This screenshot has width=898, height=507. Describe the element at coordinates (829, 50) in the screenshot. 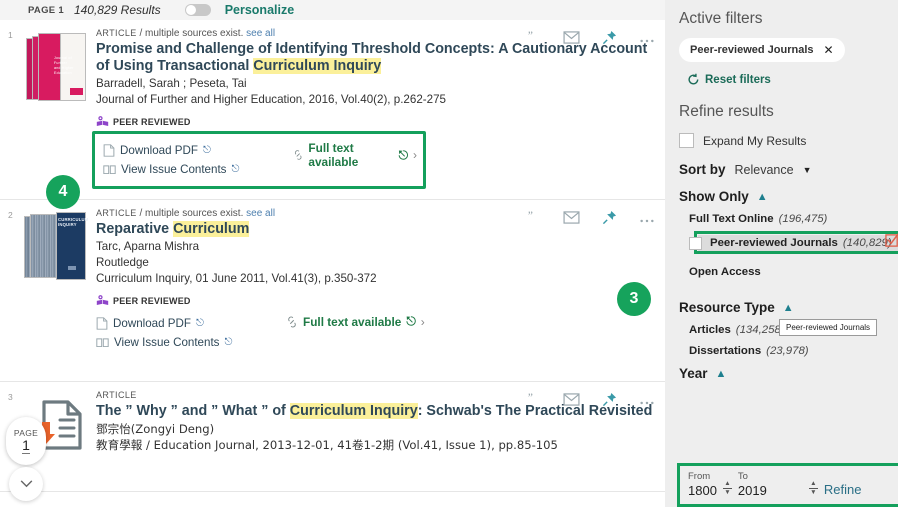

I see `close-icon: ✕` at that location.